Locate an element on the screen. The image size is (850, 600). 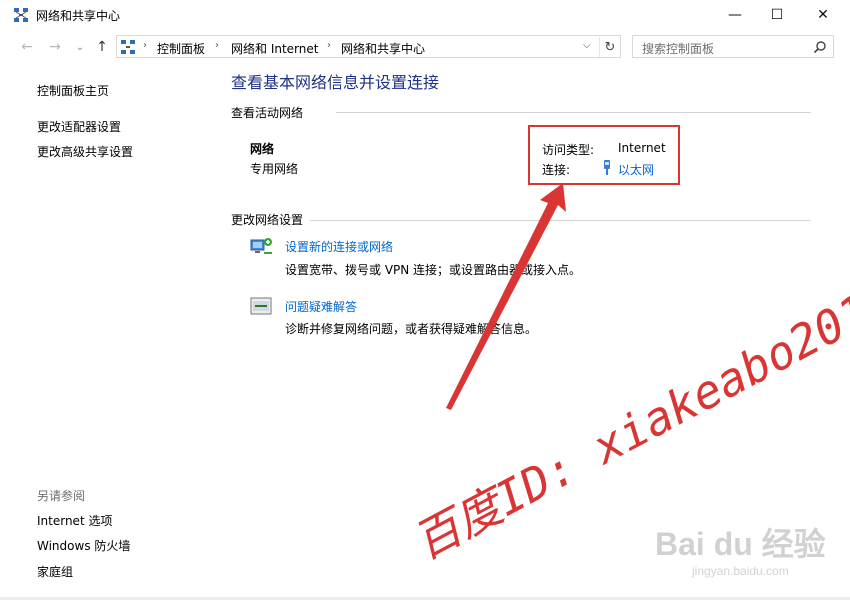
address-box: › 控制面板 › 网络和 Internet › 网络和共享中心 ⌵ ↻ is located at coordinates (368, 46).